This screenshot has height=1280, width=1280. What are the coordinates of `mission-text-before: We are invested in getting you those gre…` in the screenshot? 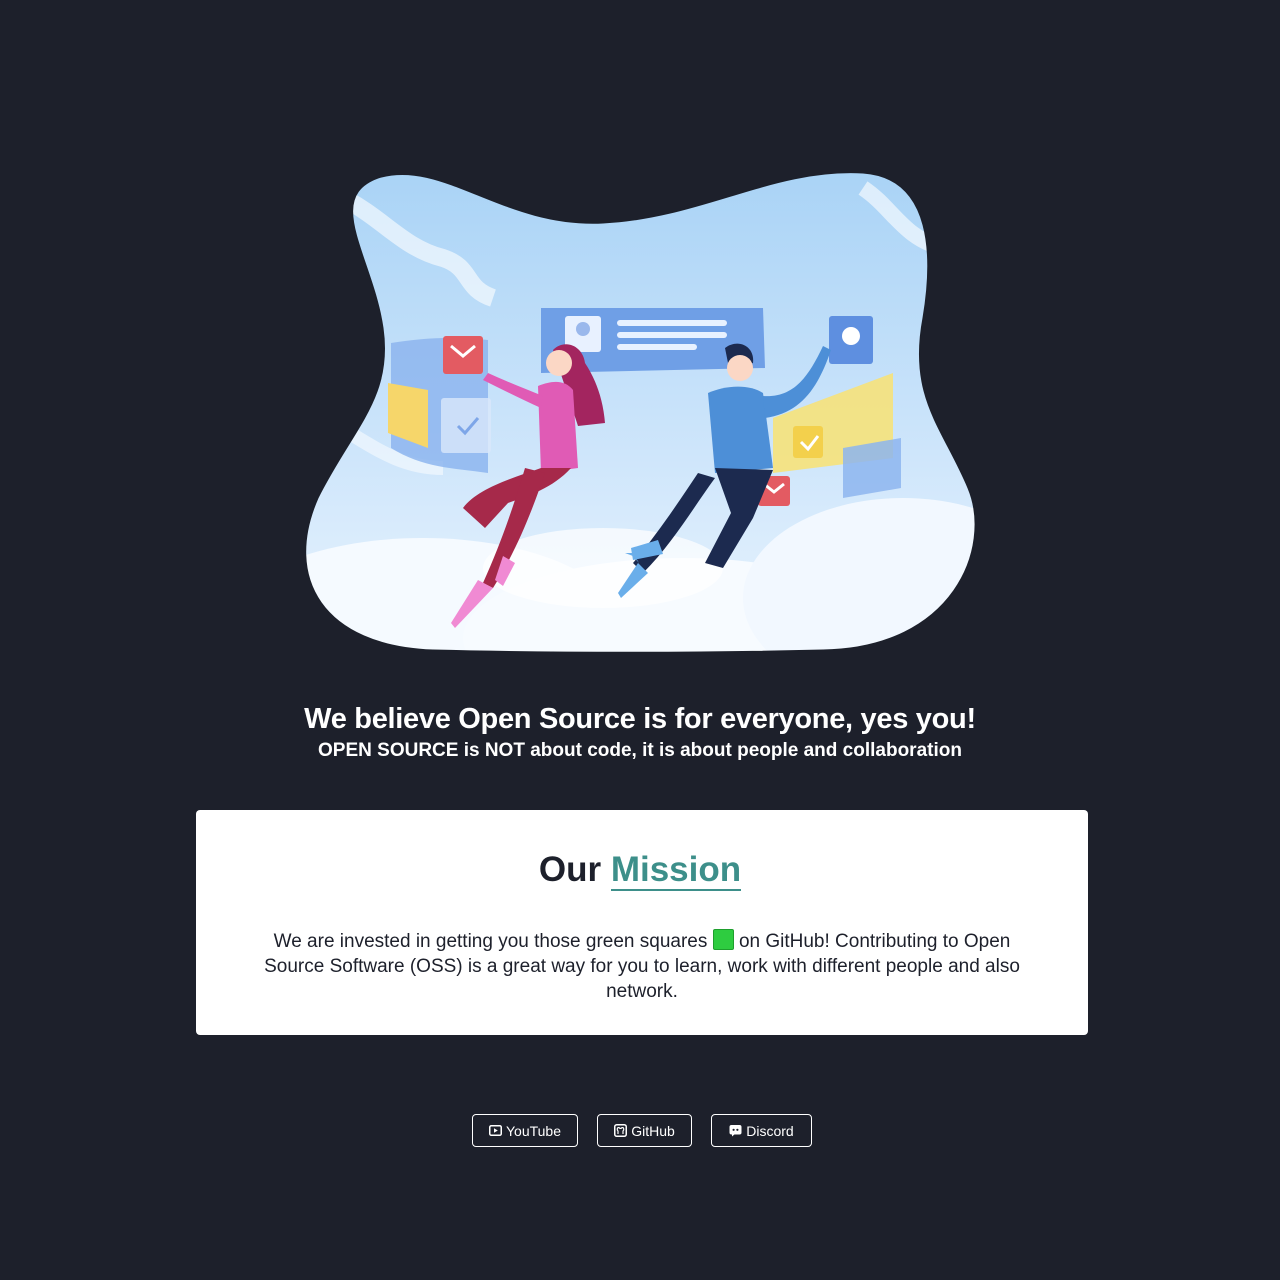 It's located at (490, 941).